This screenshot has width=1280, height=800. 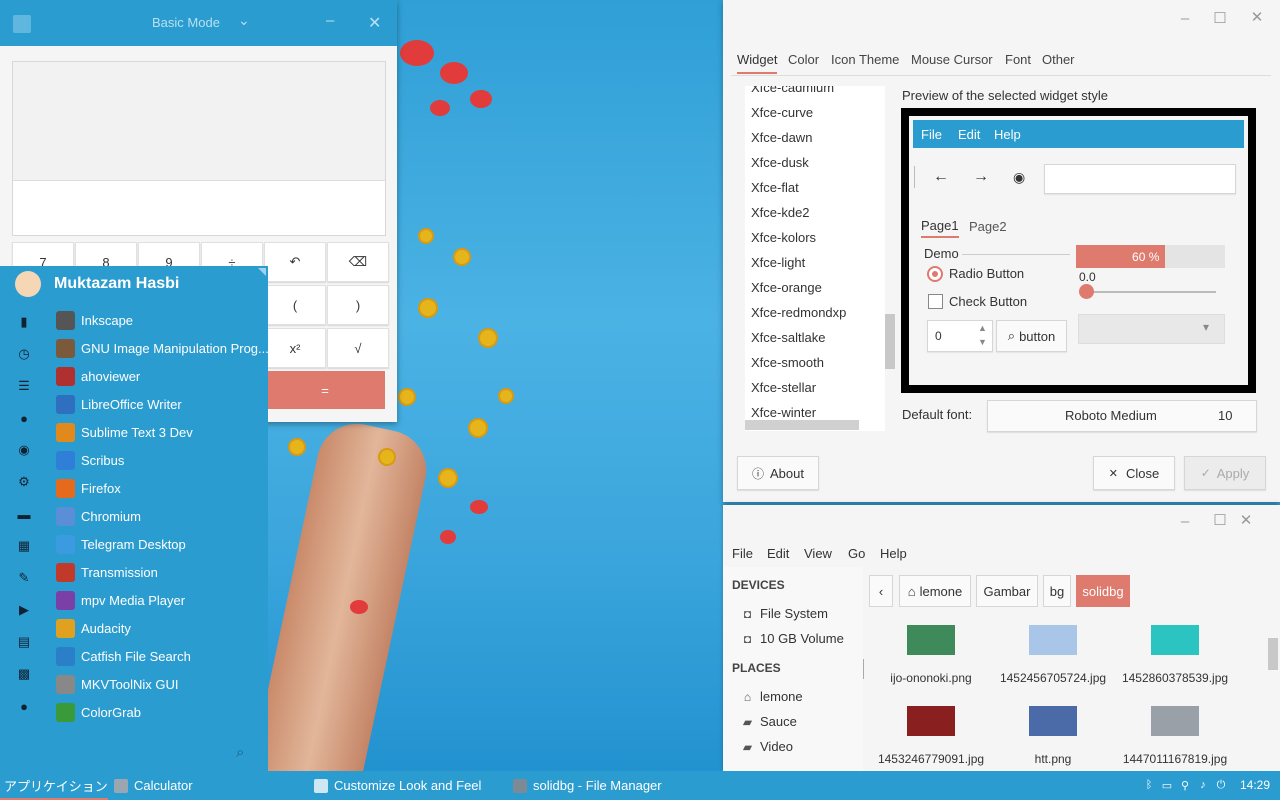 I want to click on apply-button: ✓ Apply, so click(x=1225, y=473).